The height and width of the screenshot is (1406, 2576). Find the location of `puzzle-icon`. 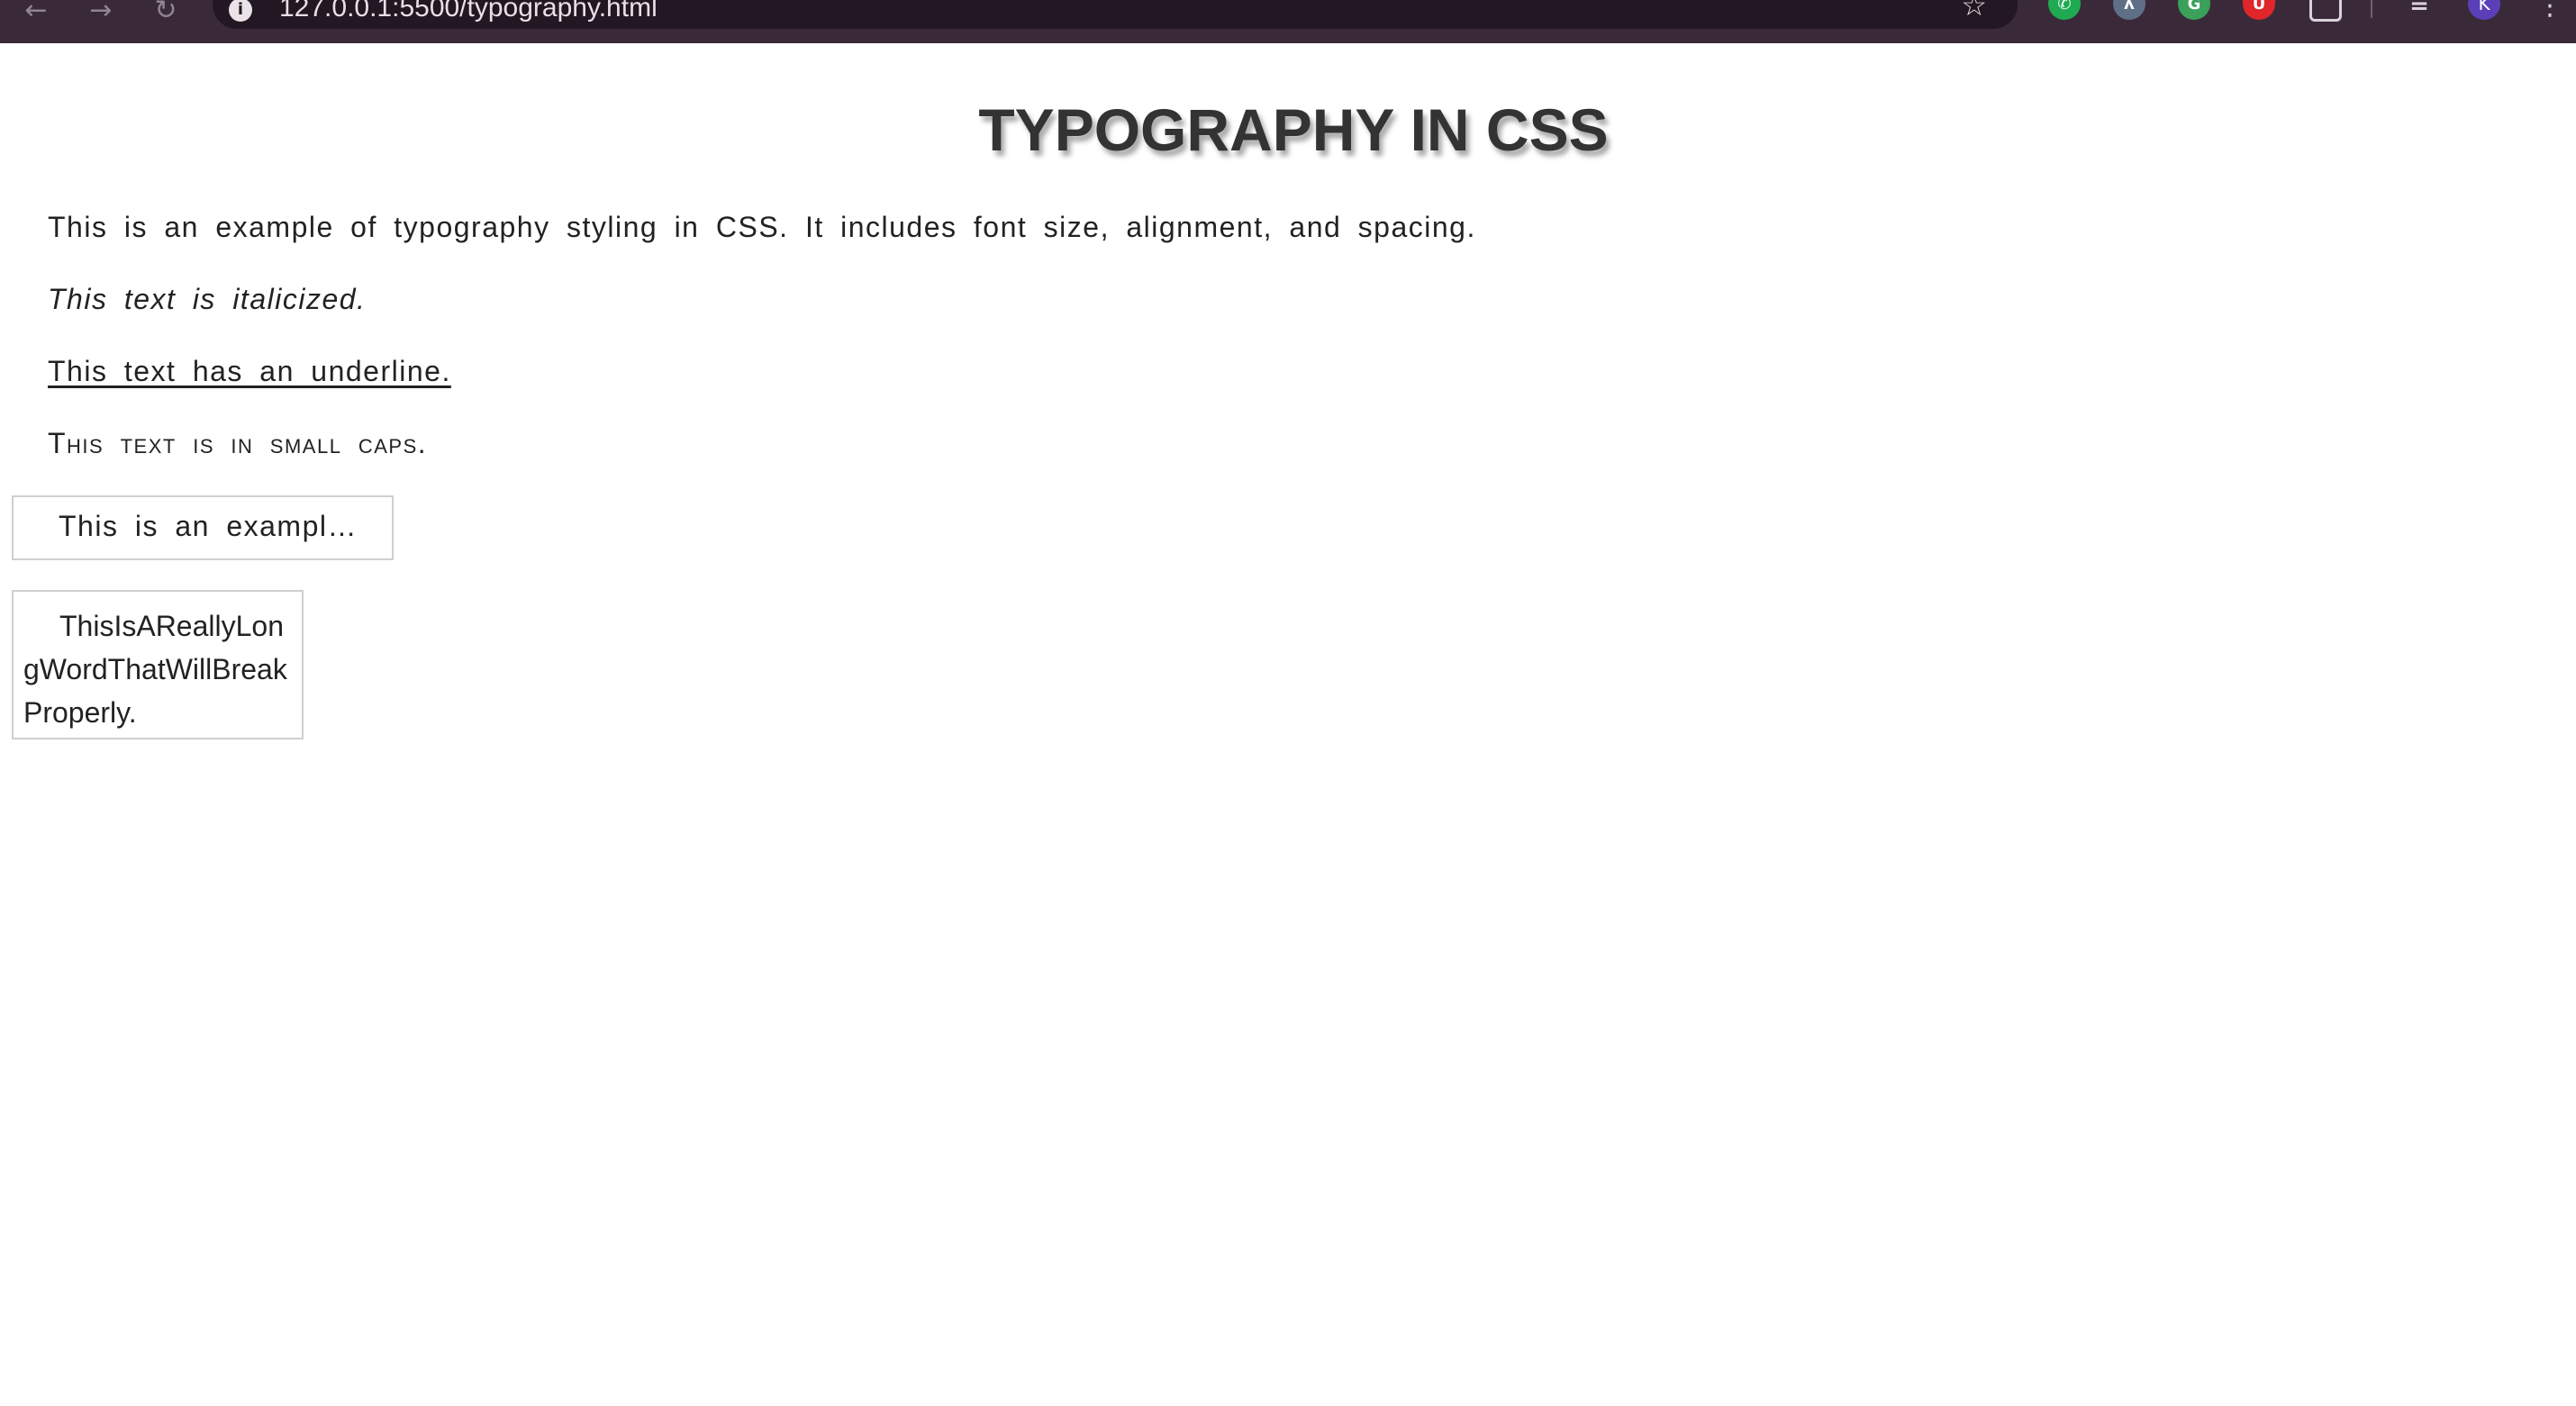

puzzle-icon is located at coordinates (2325, 11).